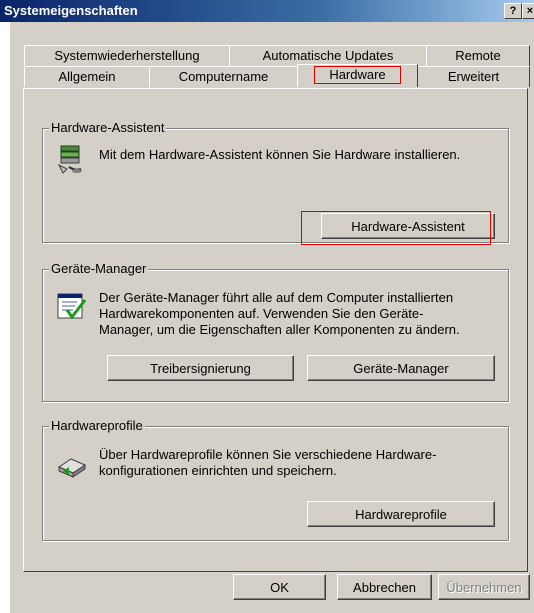 Image resolution: width=534 pixels, height=613 pixels. I want to click on device-manager-button: Geräte-Manager, so click(401, 368).